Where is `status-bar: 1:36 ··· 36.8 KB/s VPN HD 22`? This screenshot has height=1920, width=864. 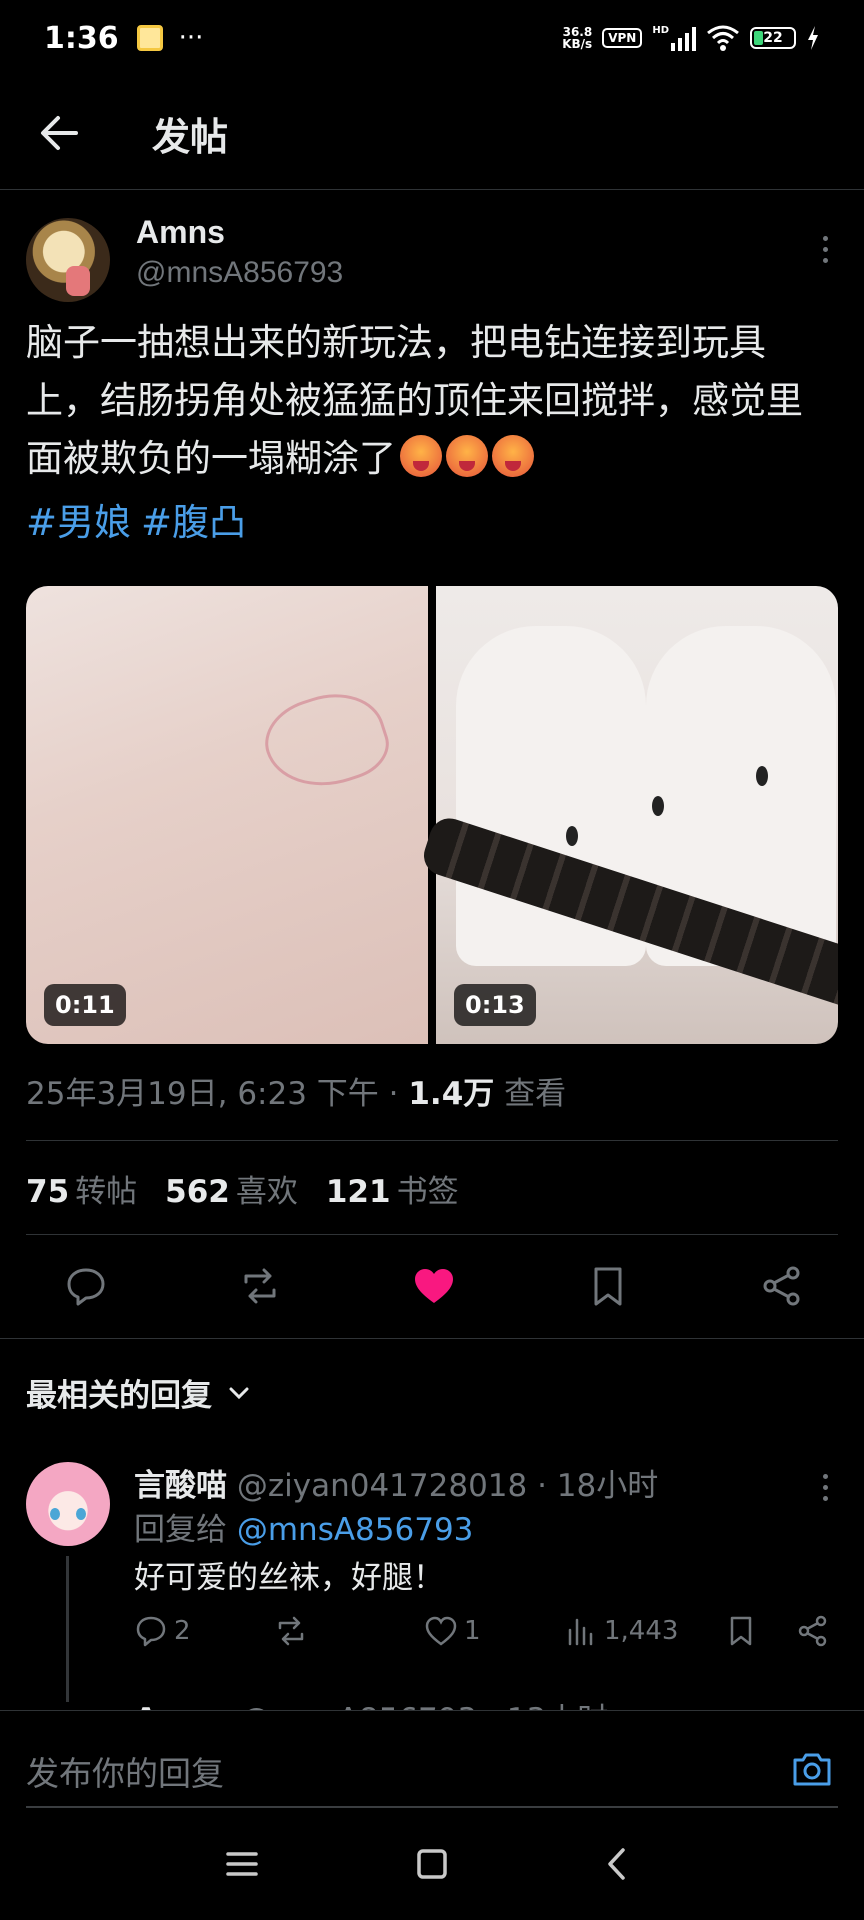 status-bar: 1:36 ··· 36.8 KB/s VPN HD 22 is located at coordinates (432, 38).